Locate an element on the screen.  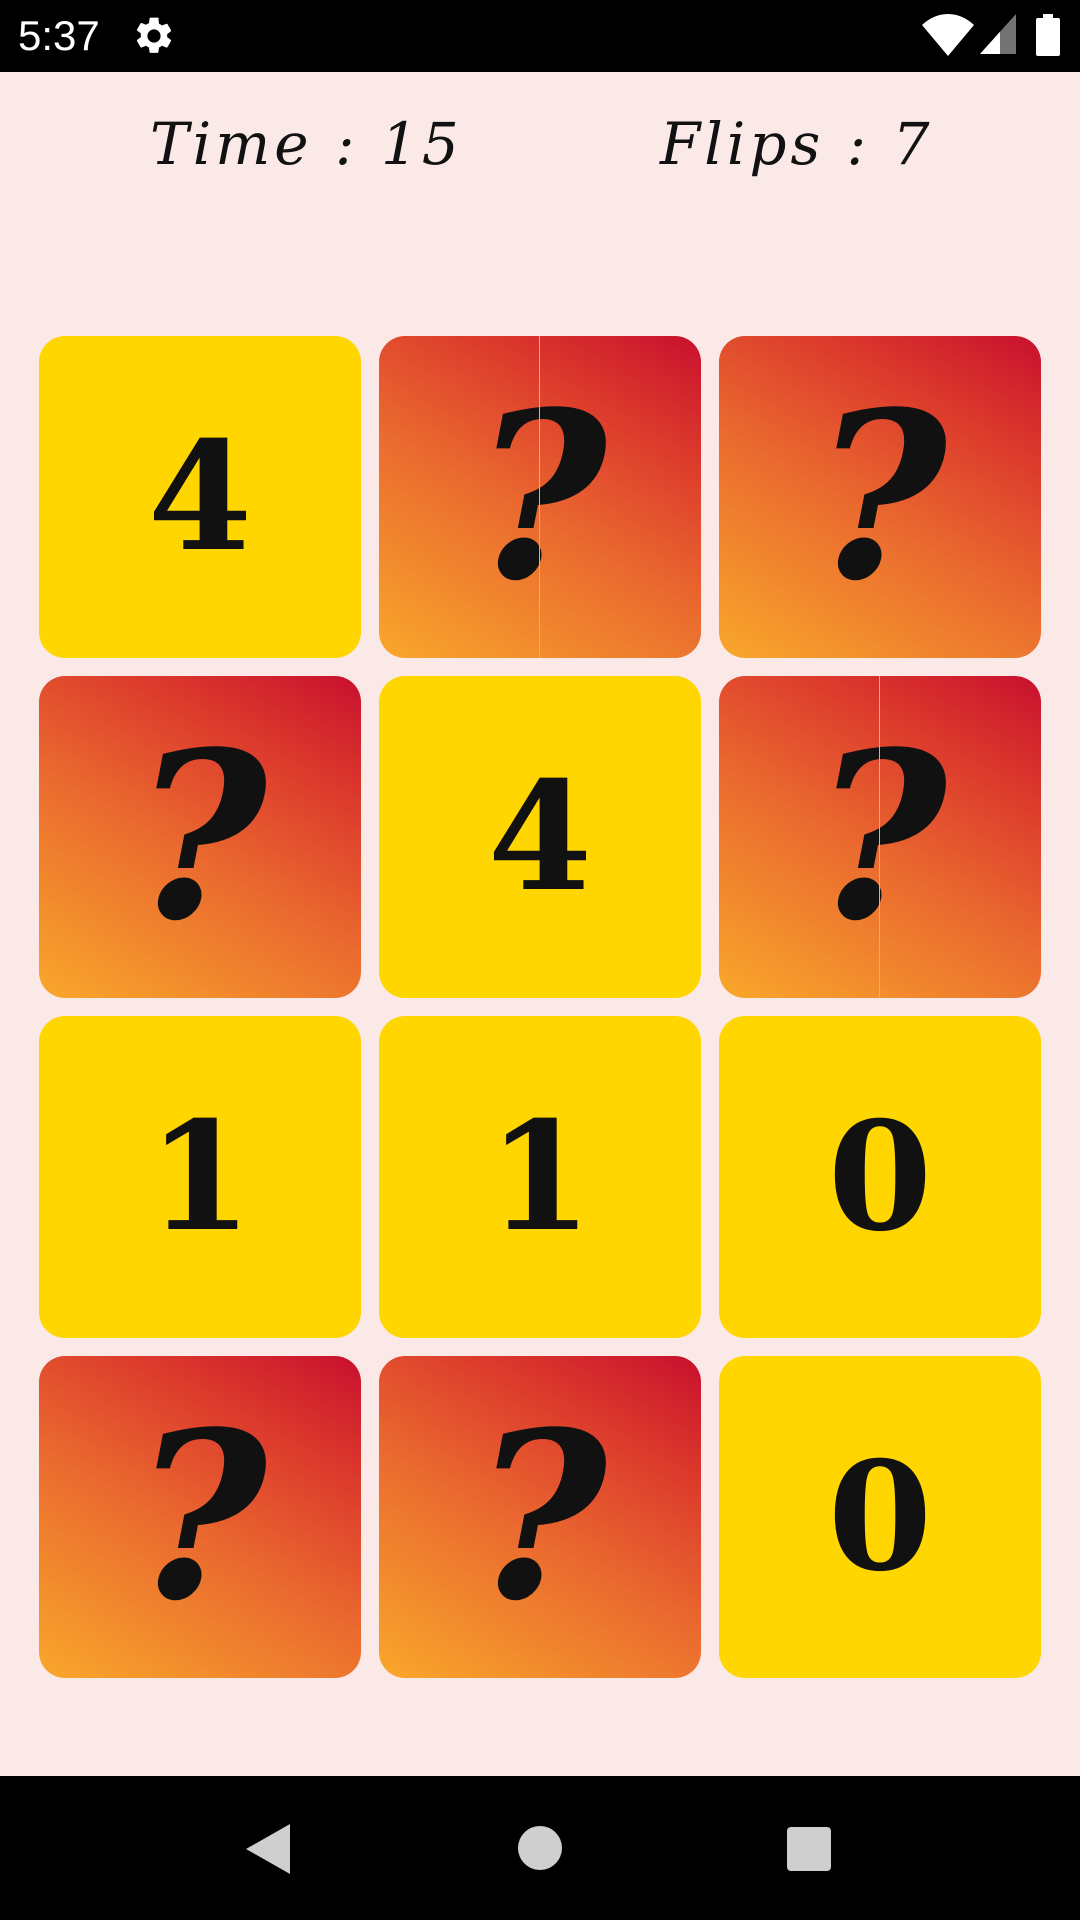
status-time: 5:37 is located at coordinates (59, 35).